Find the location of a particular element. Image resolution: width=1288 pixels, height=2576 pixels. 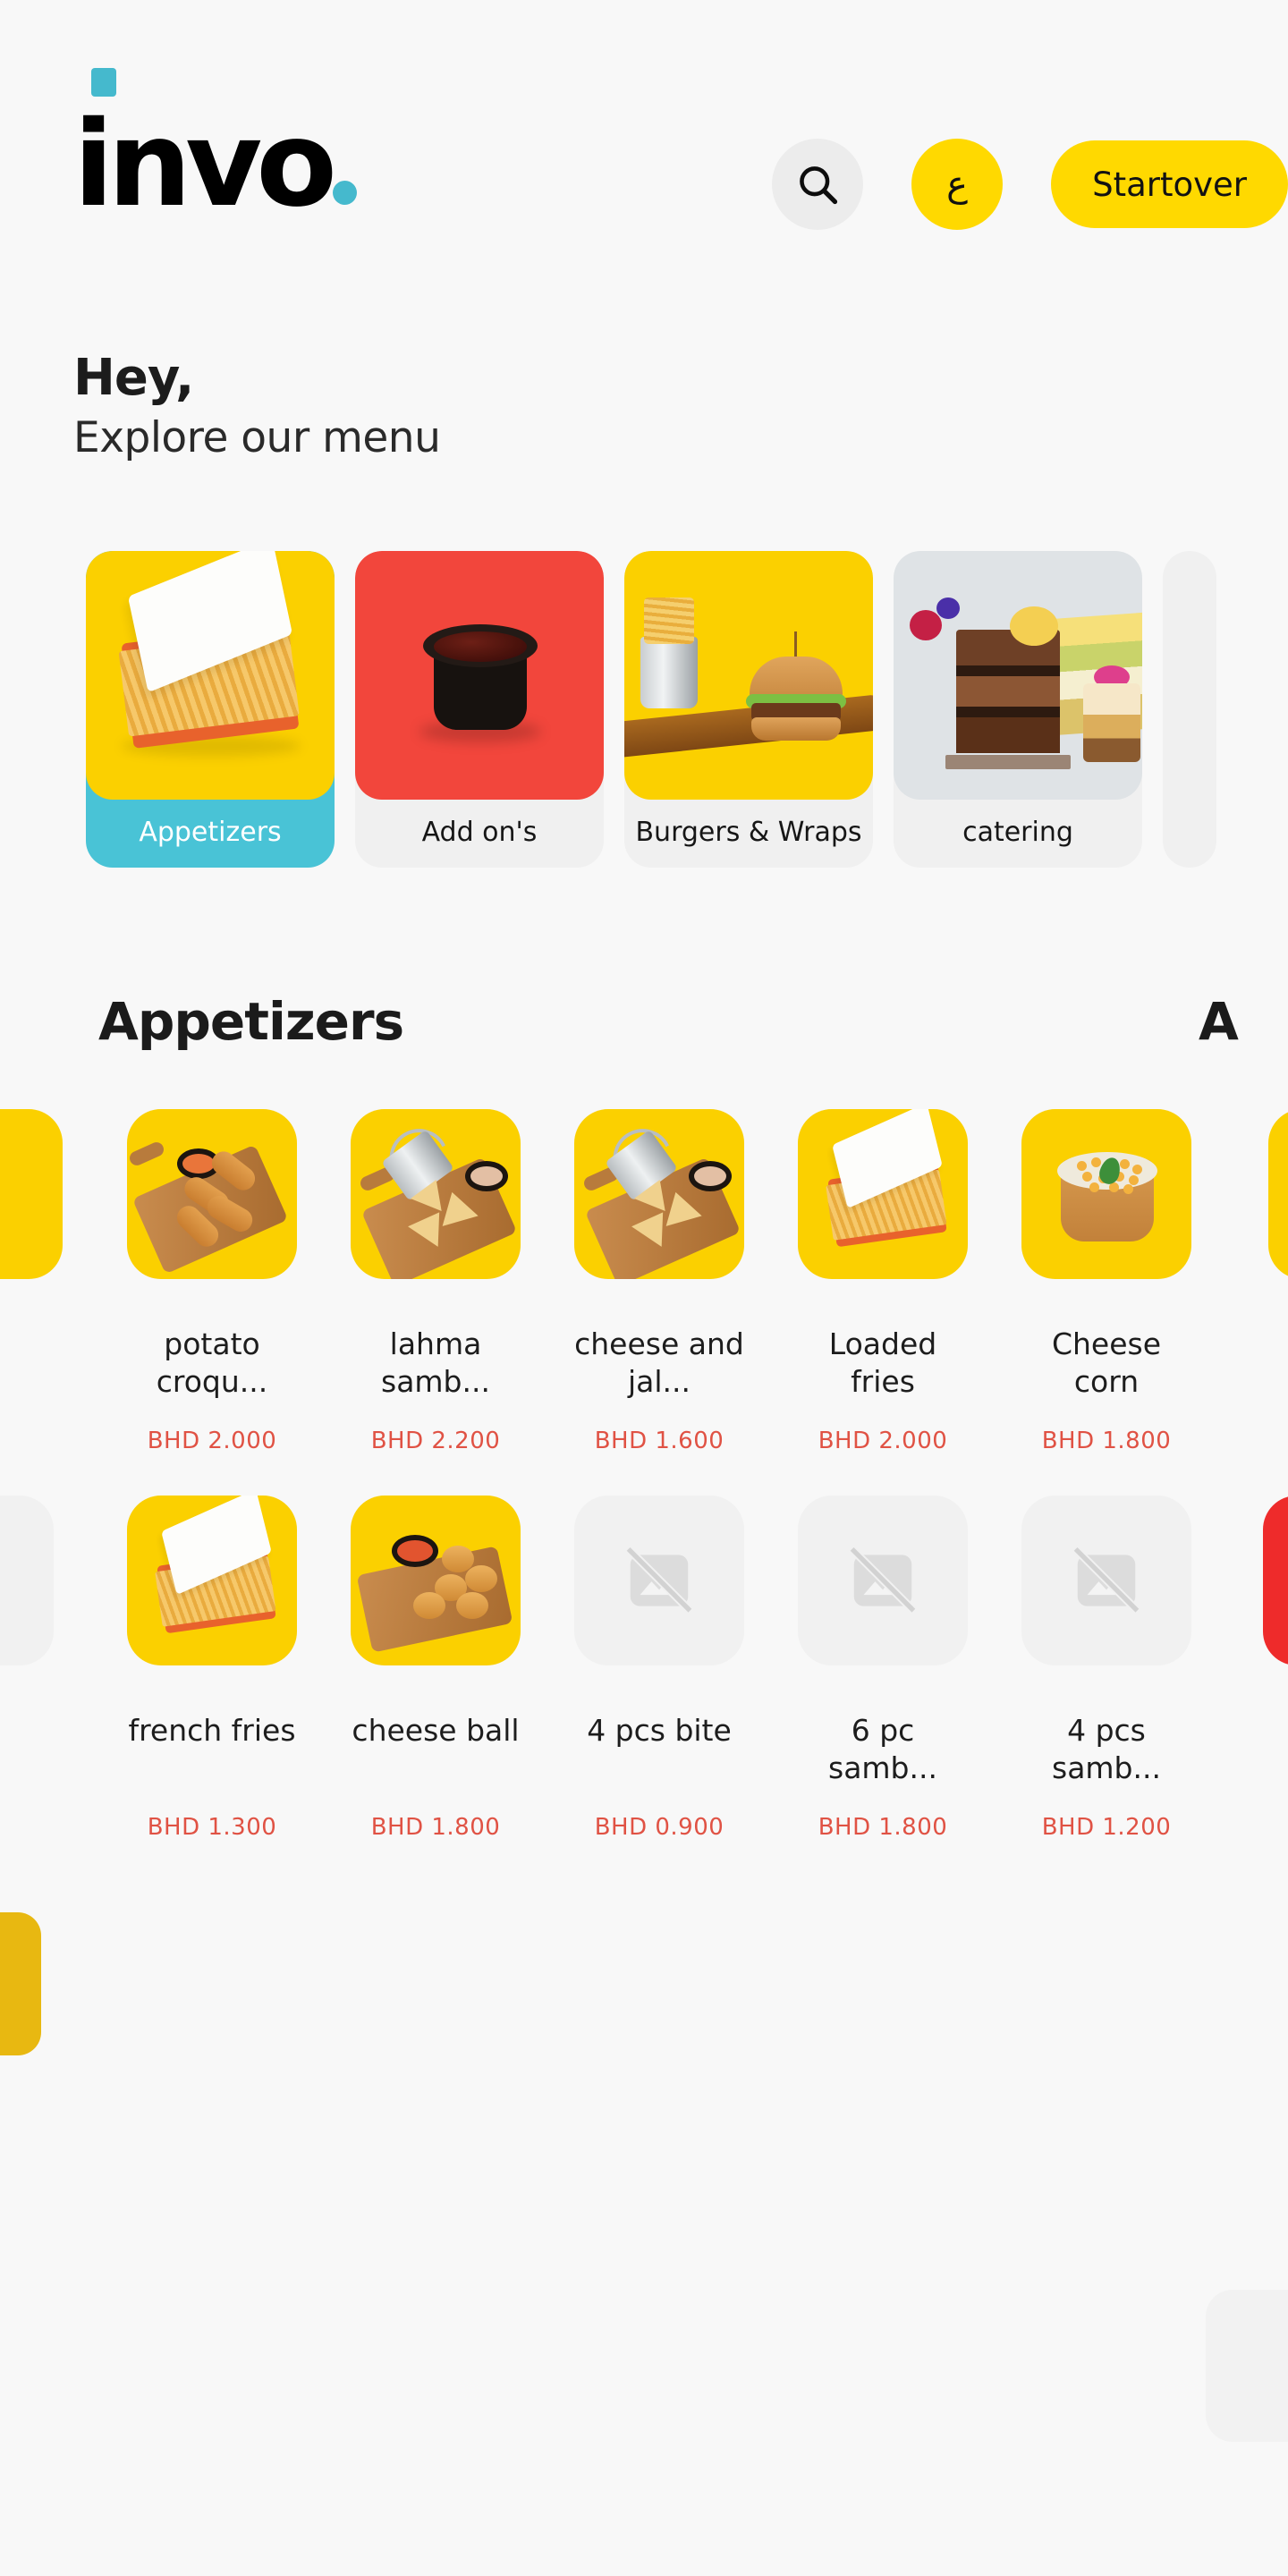

mini-cake-shape is located at coordinates (1111, 722).